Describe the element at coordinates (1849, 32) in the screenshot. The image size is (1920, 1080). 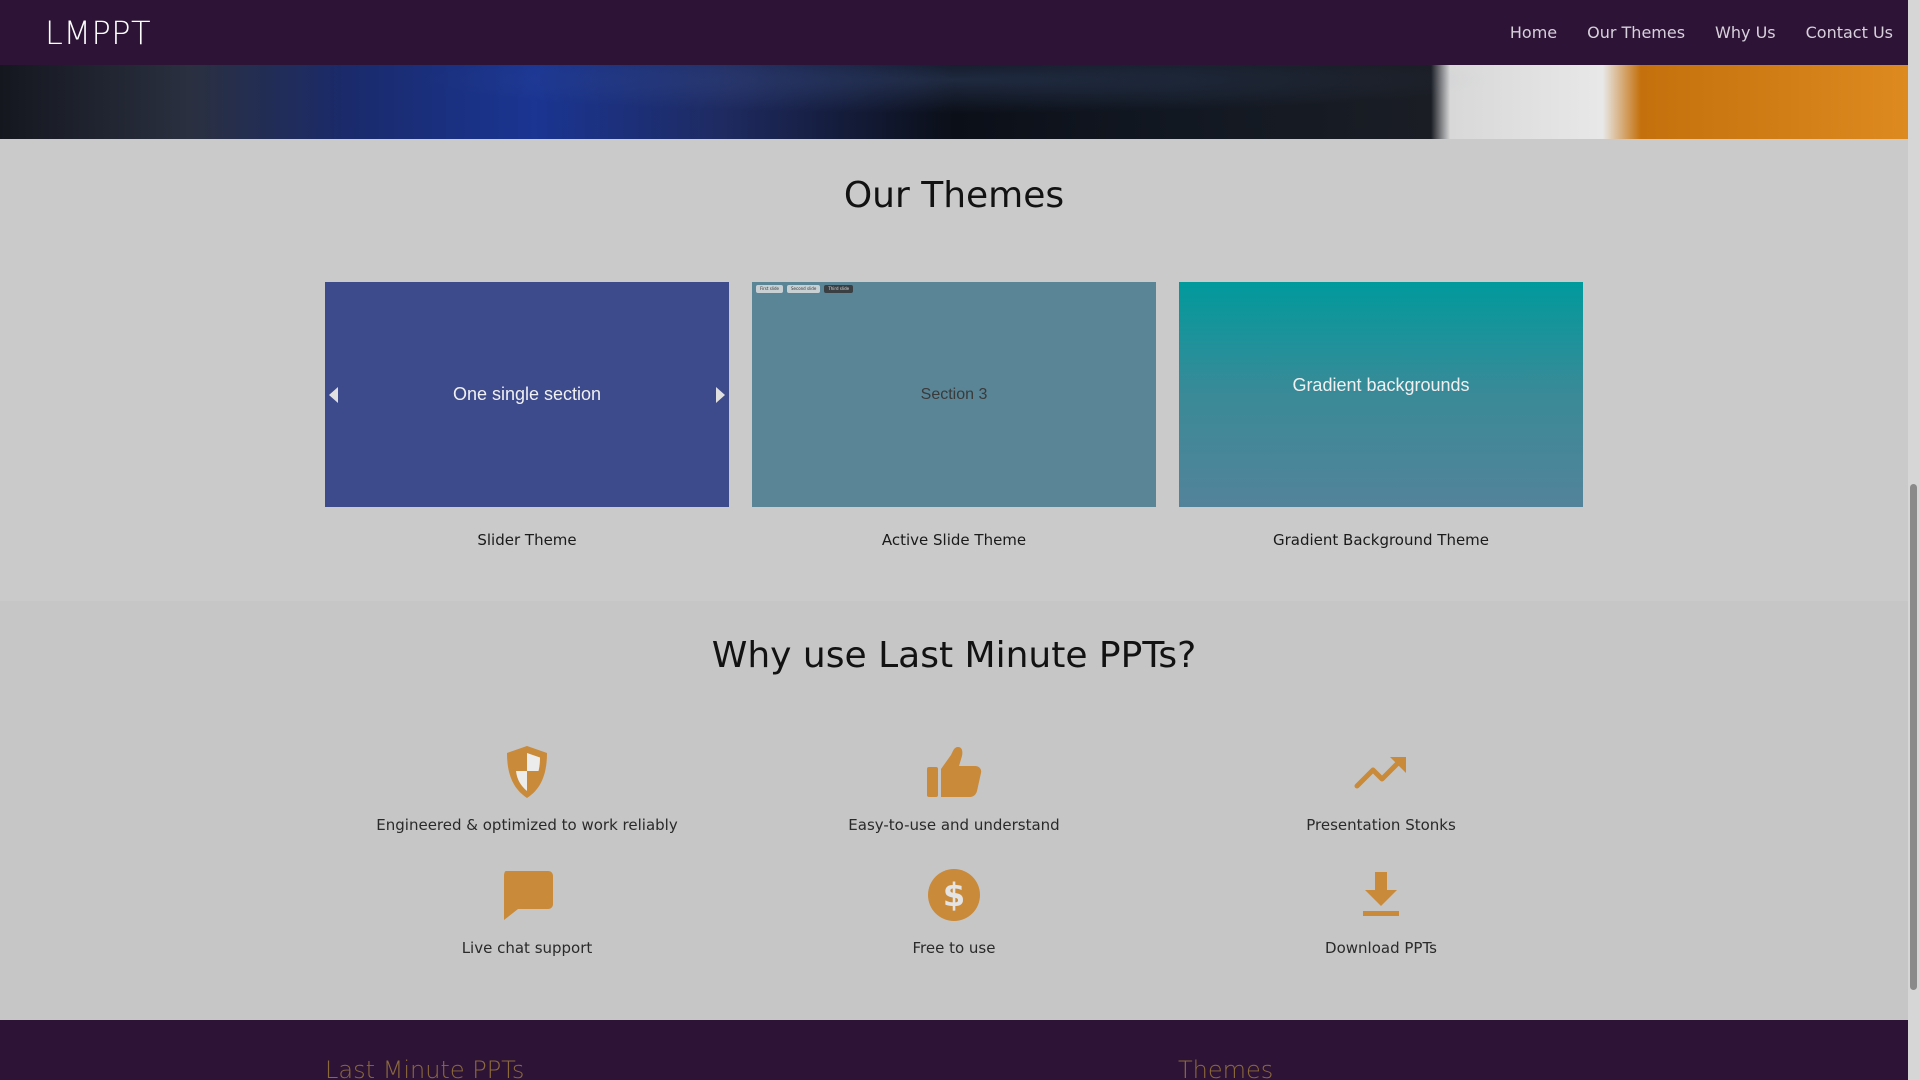
I see `nav-link-contact-us: Contact Us` at that location.